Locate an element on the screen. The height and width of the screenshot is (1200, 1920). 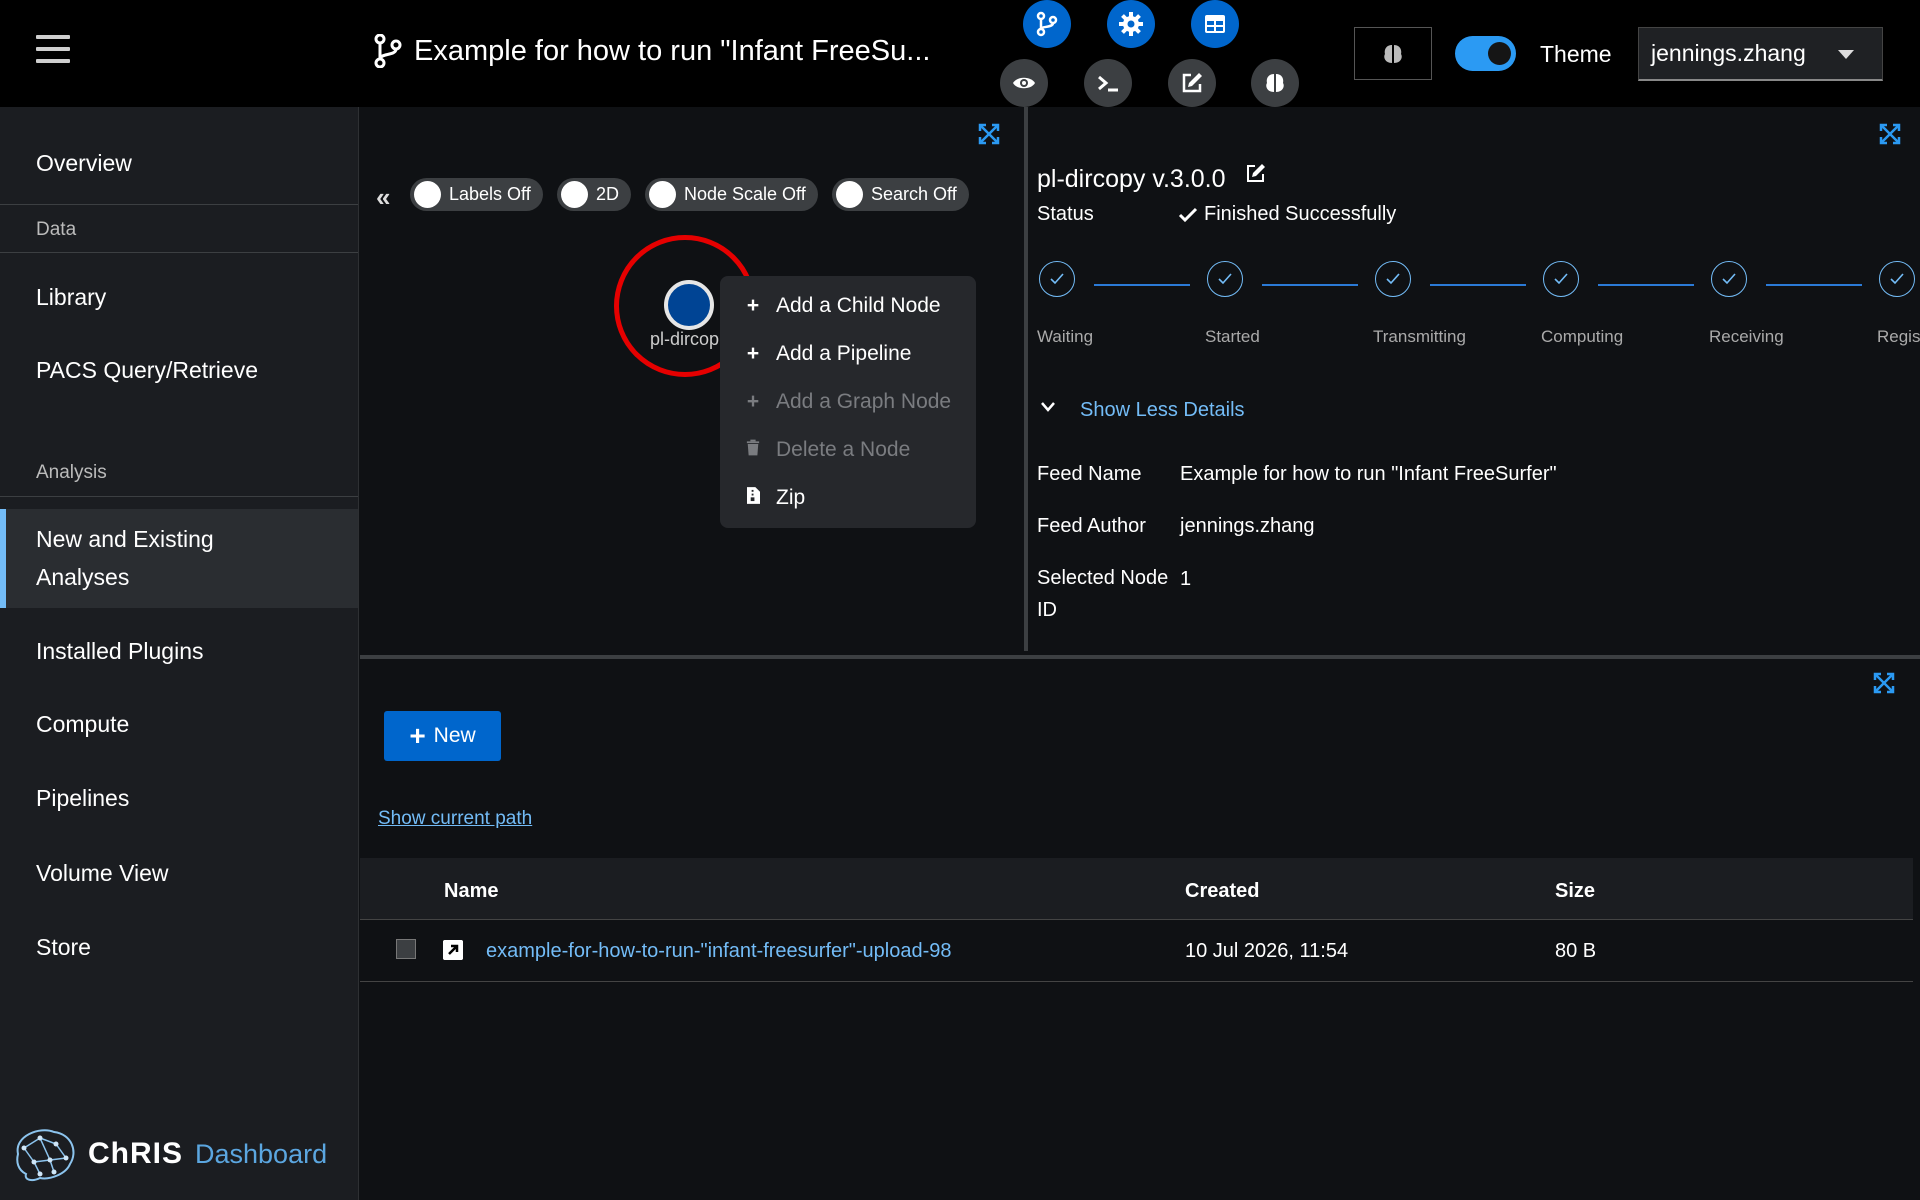
chris-brain-logo-icon is located at coordinates (45, 1155).